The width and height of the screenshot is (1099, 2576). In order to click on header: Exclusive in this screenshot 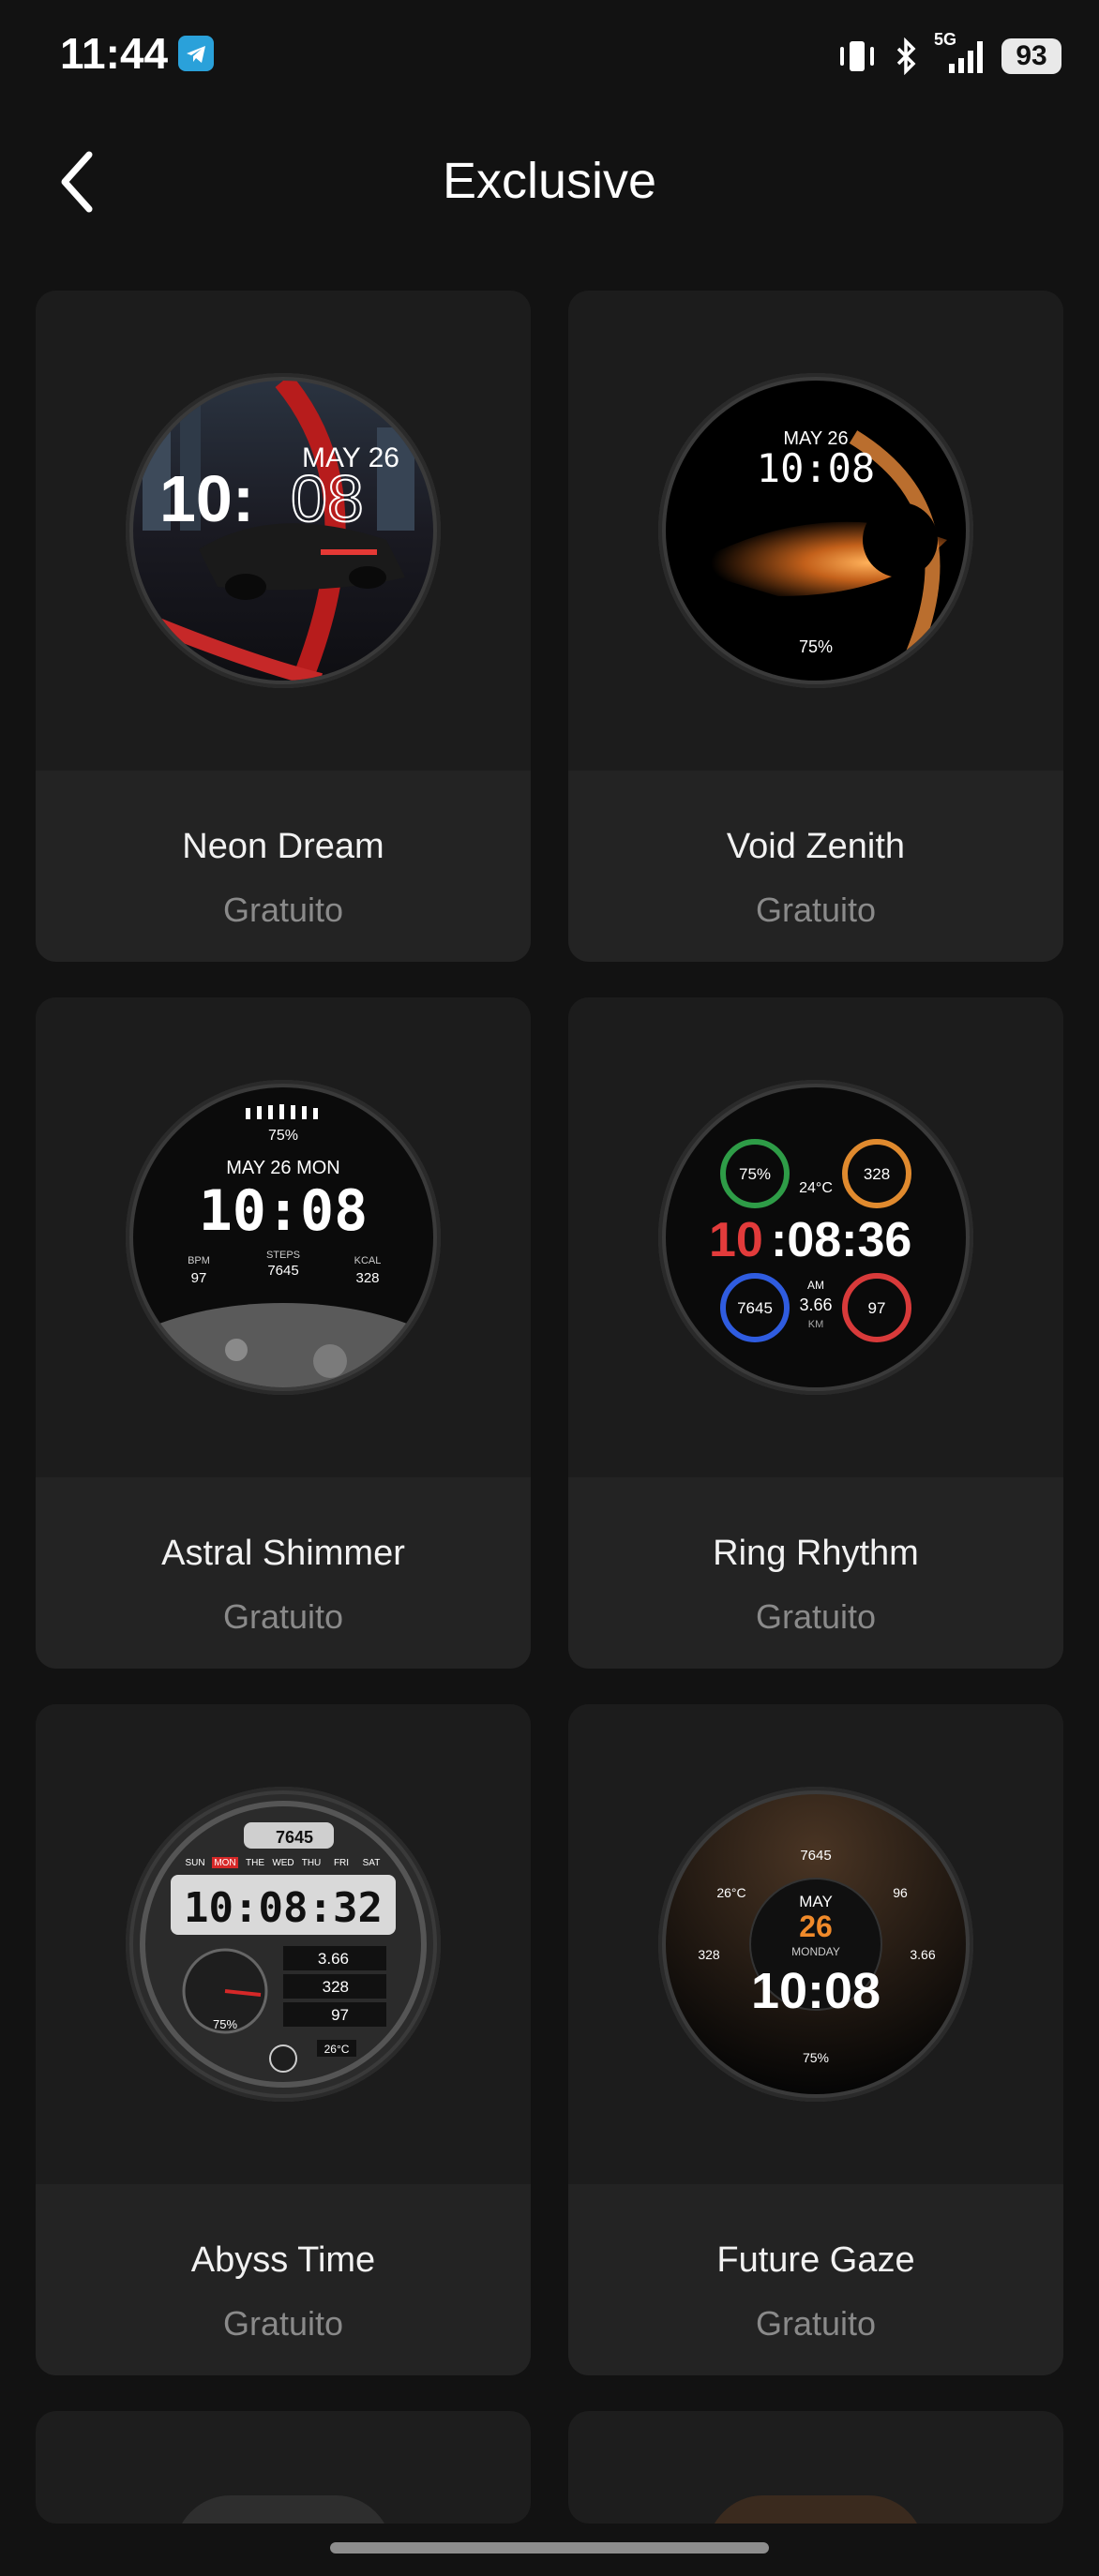, I will do `click(549, 182)`.